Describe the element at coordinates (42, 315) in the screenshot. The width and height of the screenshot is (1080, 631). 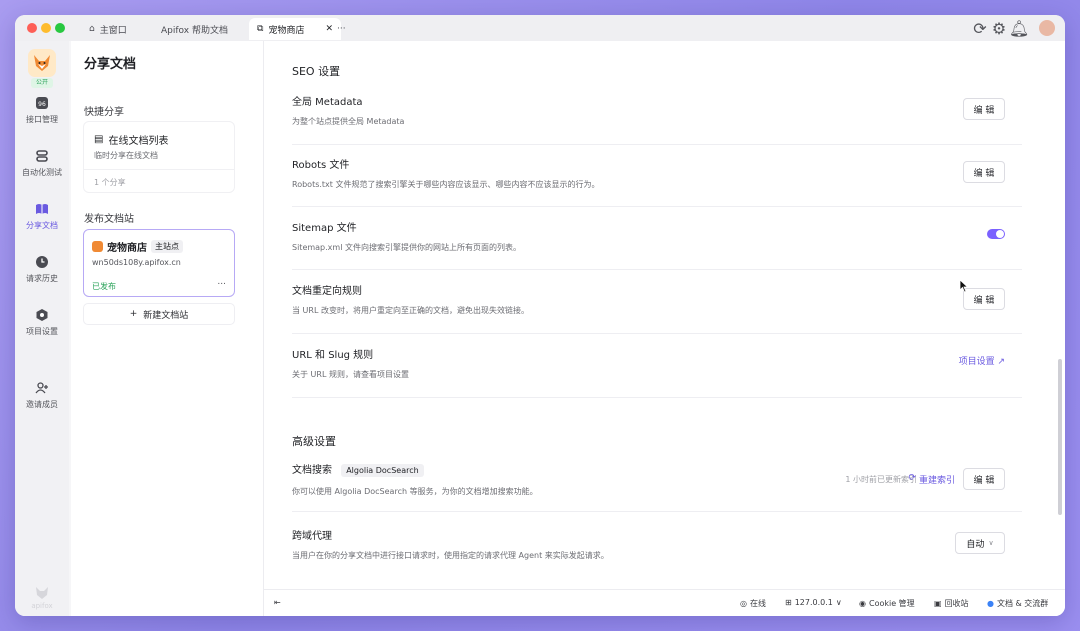
I see `hexagon-gear-icon` at that location.